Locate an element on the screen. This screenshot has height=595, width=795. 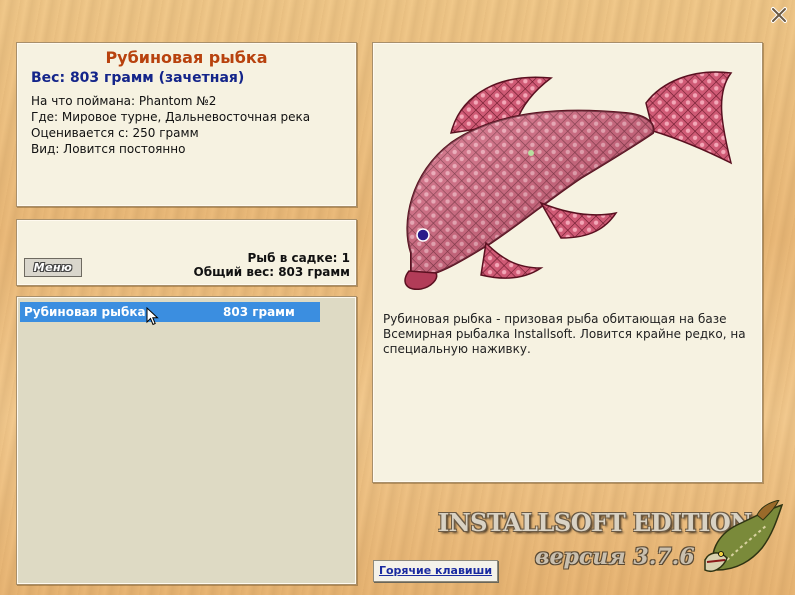
menu-button: Меню is located at coordinates (53, 267).